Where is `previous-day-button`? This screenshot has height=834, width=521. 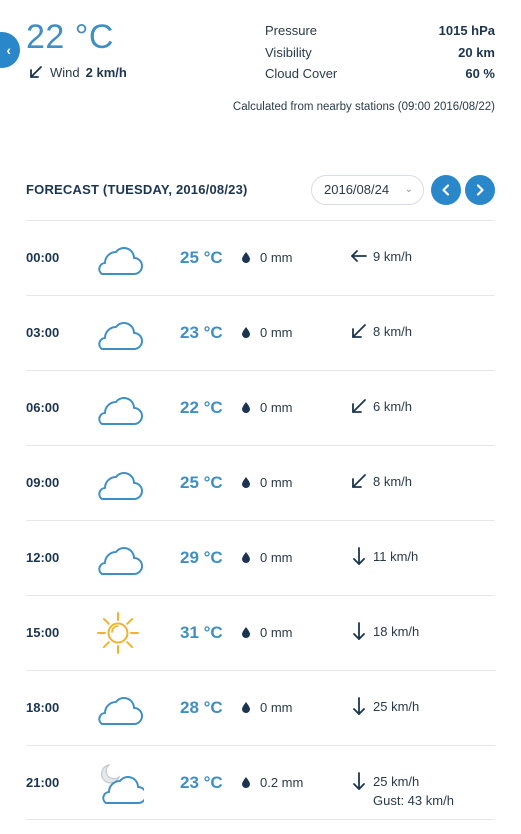
previous-day-button is located at coordinates (446, 190).